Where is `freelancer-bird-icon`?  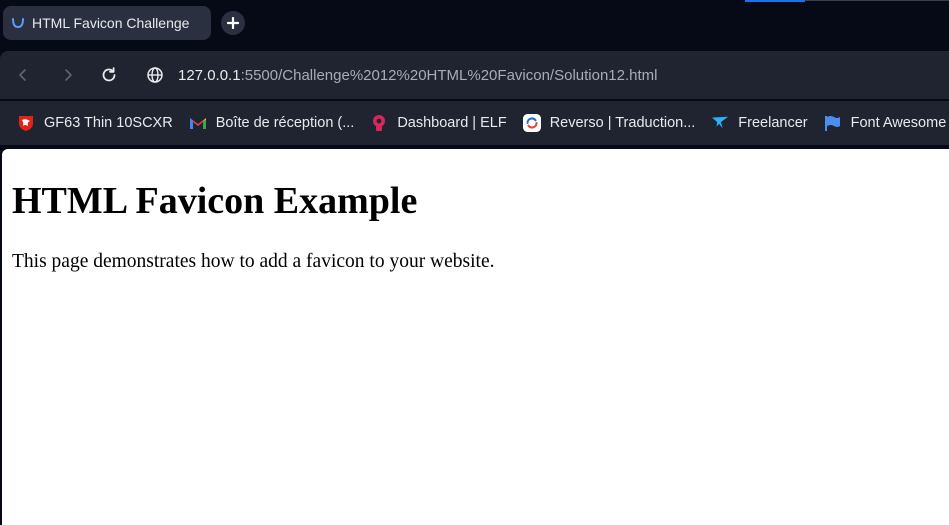
freelancer-bird-icon is located at coordinates (720, 123).